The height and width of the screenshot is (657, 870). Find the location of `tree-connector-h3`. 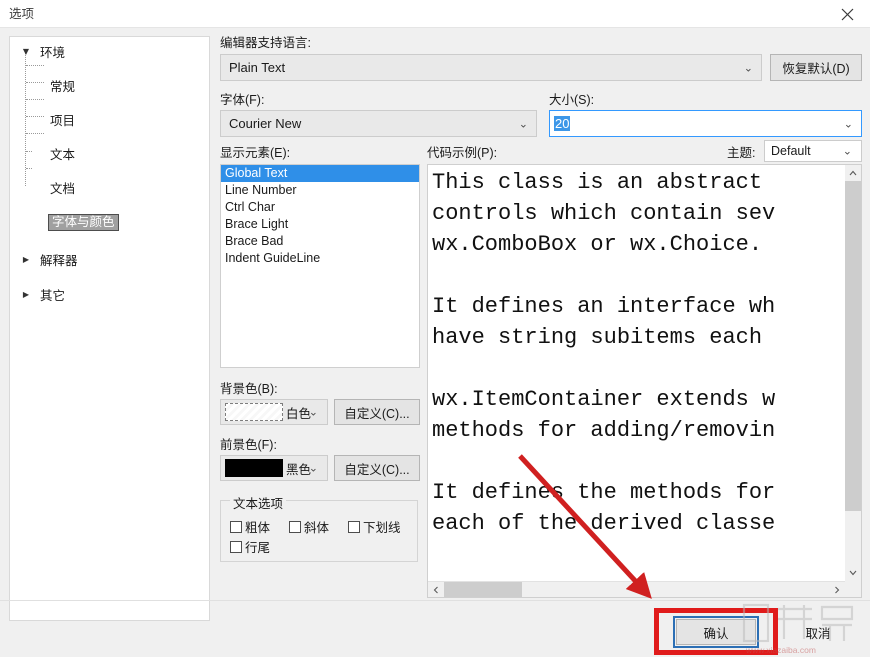

tree-connector-h3 is located at coordinates (35, 99).